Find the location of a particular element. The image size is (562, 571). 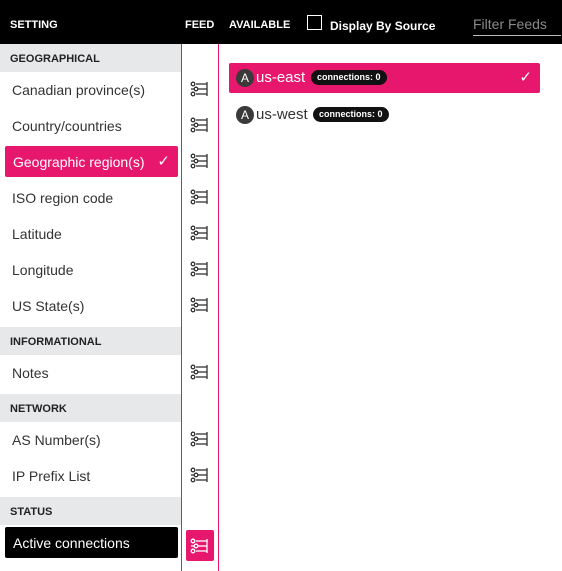

feed-button-iso-region-code is located at coordinates (200, 197).